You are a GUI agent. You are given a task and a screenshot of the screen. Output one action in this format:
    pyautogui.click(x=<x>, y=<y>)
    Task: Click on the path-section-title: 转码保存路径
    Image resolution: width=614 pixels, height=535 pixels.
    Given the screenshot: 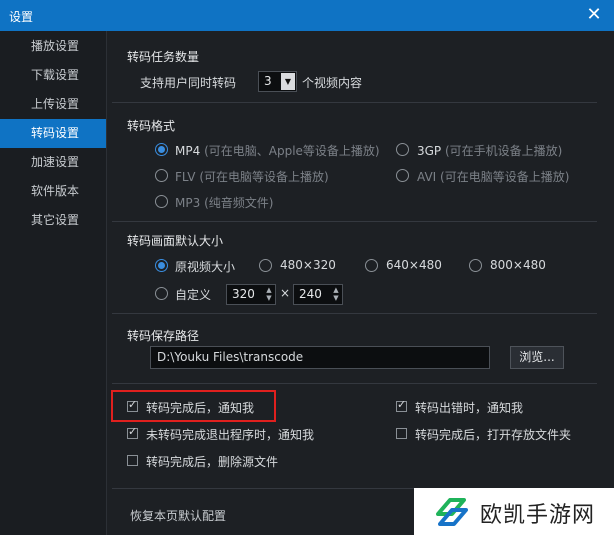 What is the action you would take?
    pyautogui.click(x=163, y=336)
    